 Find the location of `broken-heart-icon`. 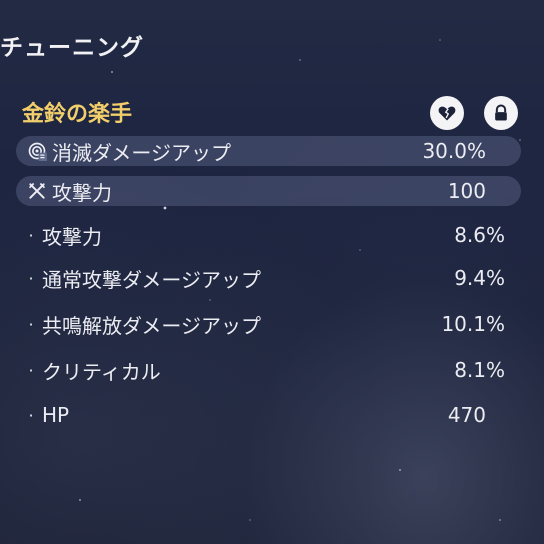

broken-heart-icon is located at coordinates (447, 113).